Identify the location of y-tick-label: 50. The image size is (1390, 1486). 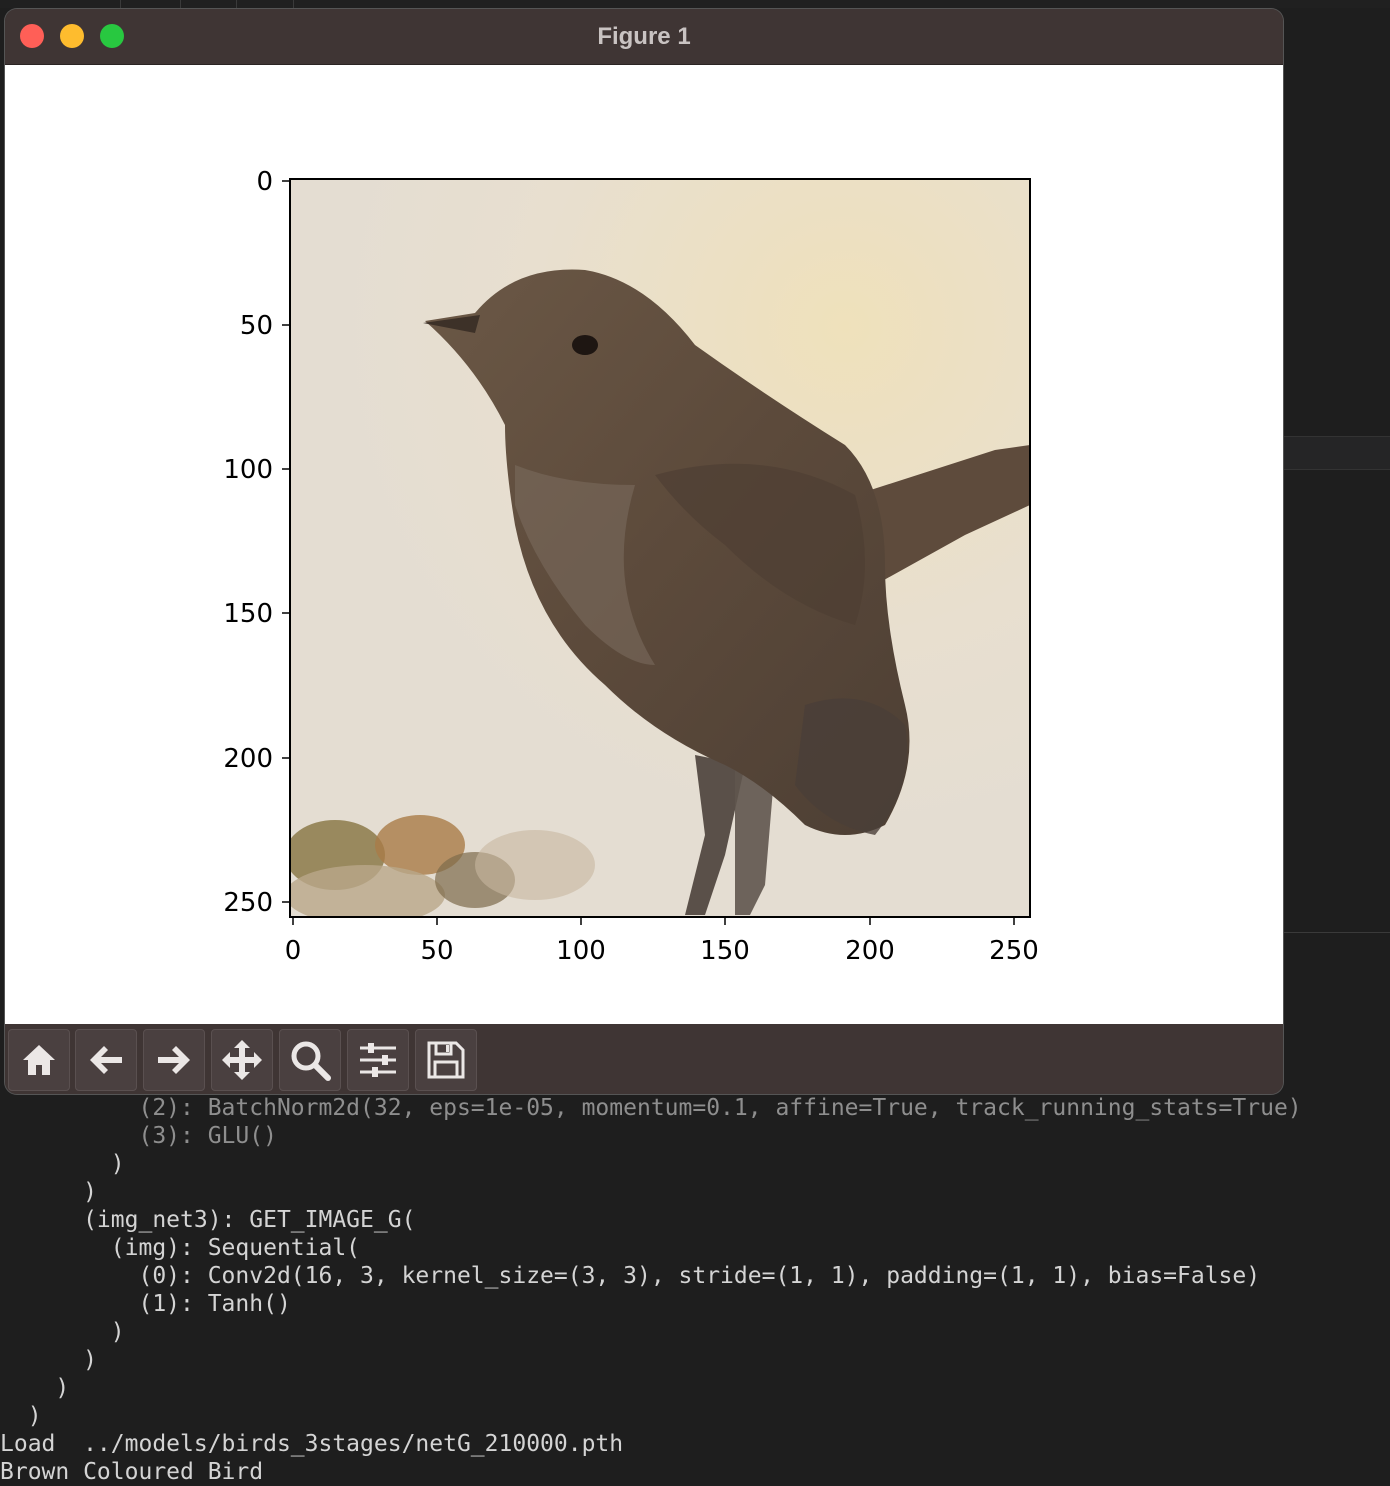
(256, 326).